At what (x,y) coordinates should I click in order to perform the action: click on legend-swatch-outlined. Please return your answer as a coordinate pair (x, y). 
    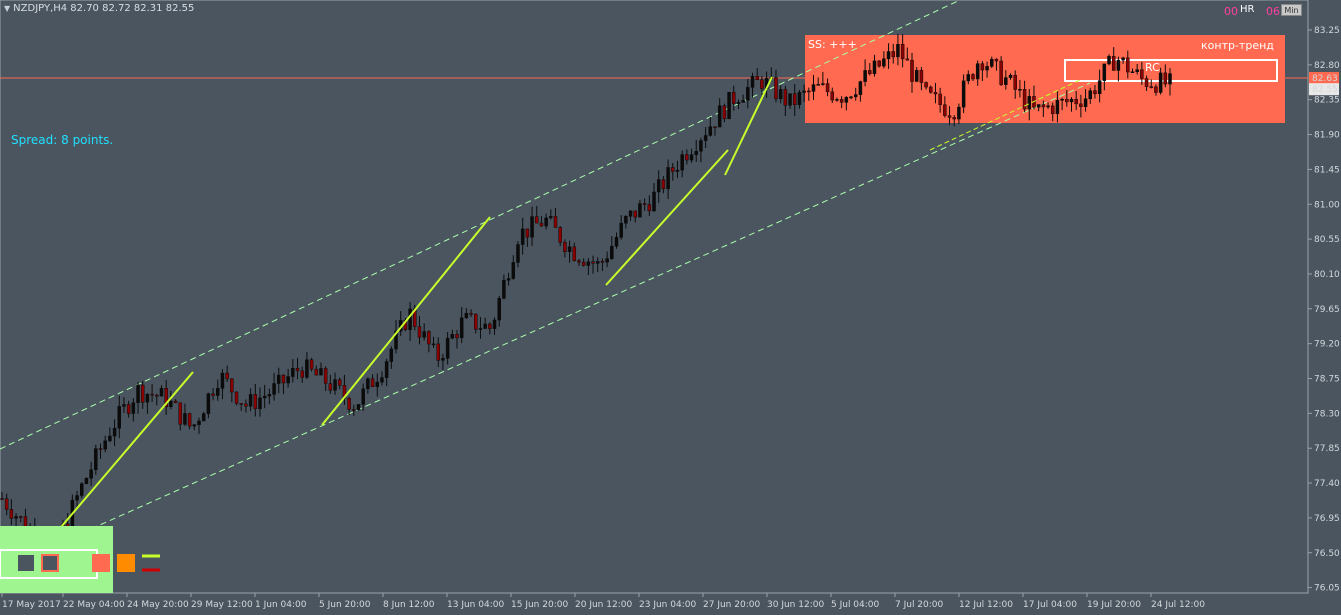
    Looking at the image, I should click on (50, 563).